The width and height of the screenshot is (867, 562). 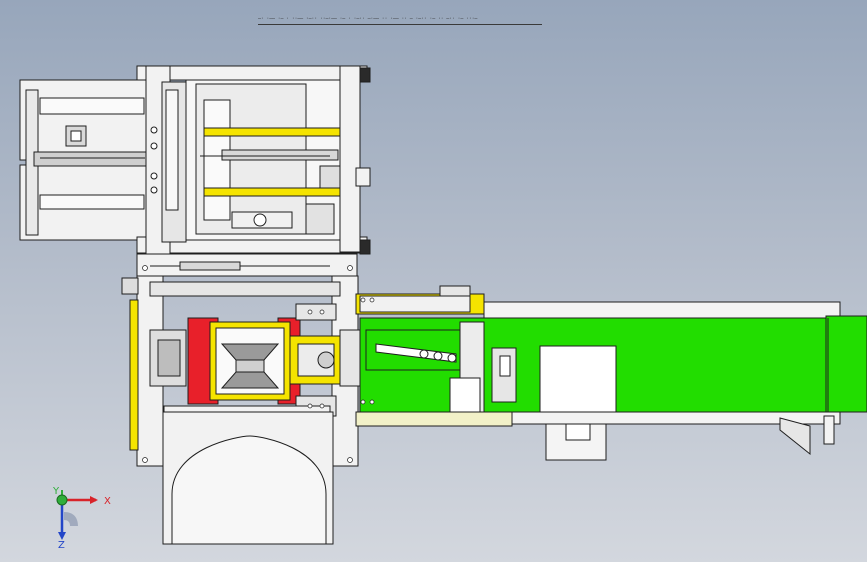 What do you see at coordinates (195, 161) in the screenshot?
I see `upper-gantry-assembly` at bounding box center [195, 161].